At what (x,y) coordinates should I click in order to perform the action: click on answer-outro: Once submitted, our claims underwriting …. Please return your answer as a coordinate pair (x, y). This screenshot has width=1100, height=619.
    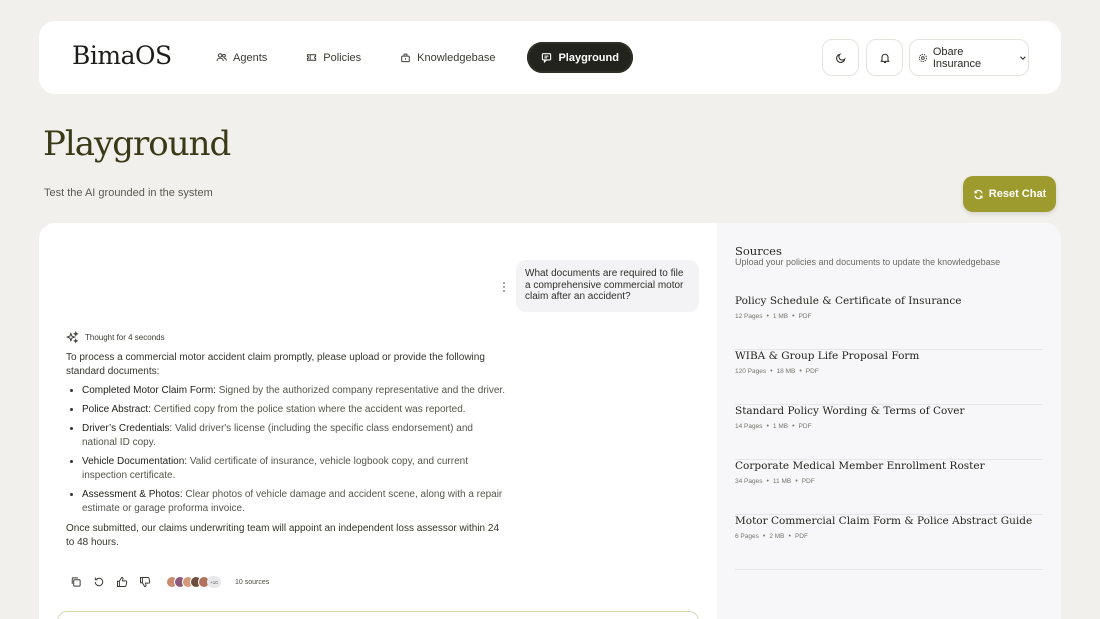
    Looking at the image, I should click on (283, 535).